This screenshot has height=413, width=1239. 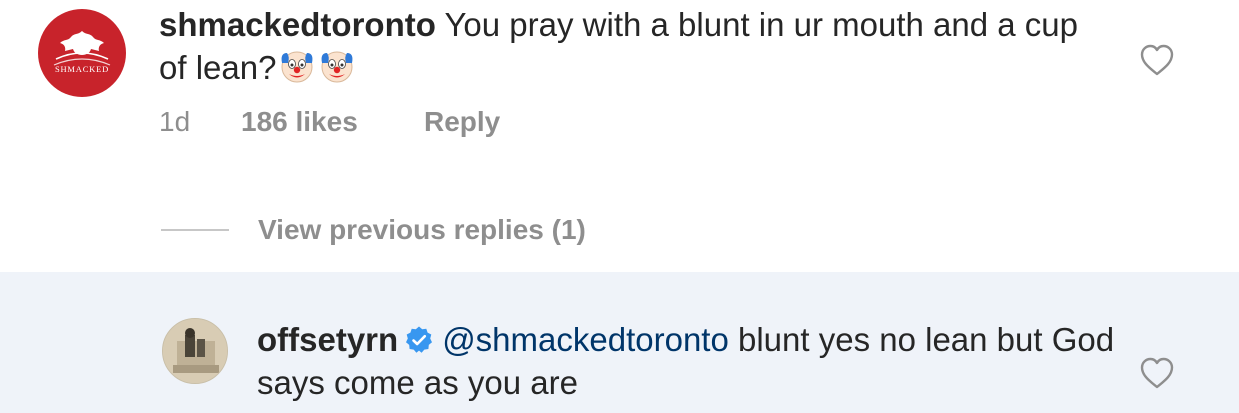 I want to click on comment-timestamp: 1d, so click(x=175, y=121).